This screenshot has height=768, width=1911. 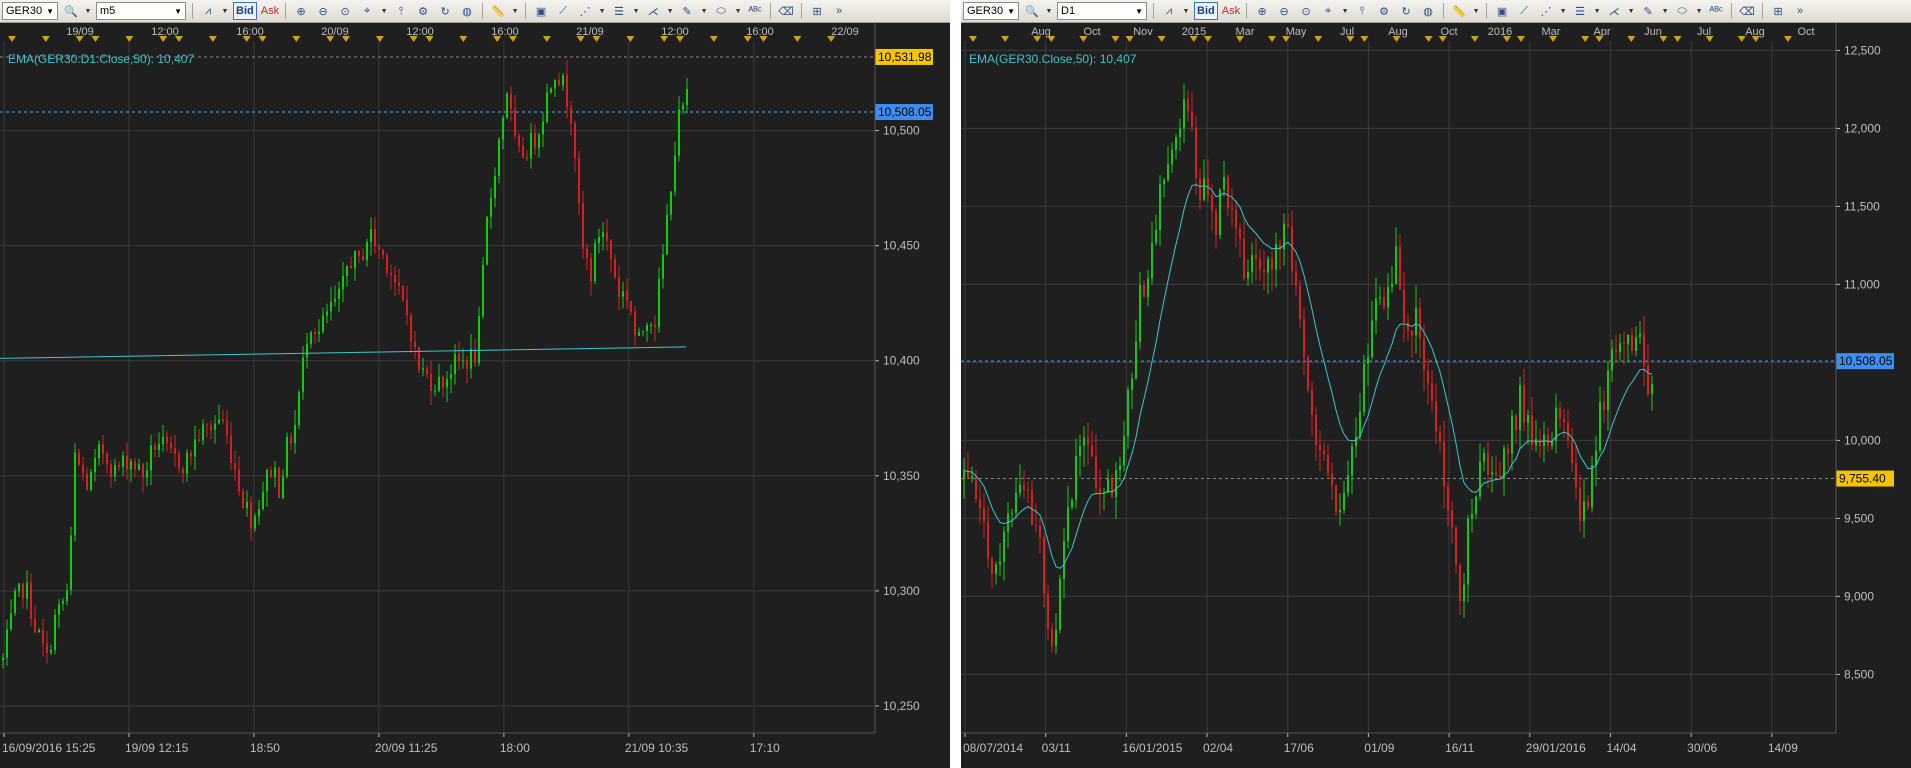 What do you see at coordinates (1859, 518) in the screenshot?
I see `y-tick-label: 9,500` at bounding box center [1859, 518].